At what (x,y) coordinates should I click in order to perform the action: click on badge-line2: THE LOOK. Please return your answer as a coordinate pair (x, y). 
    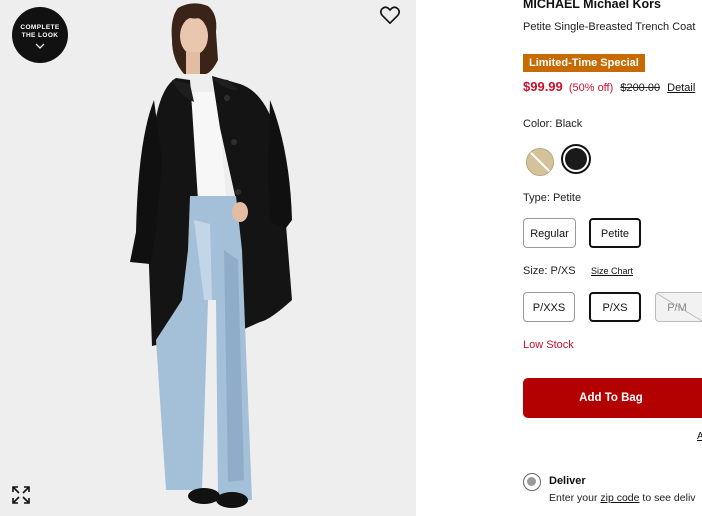
    Looking at the image, I should click on (40, 35).